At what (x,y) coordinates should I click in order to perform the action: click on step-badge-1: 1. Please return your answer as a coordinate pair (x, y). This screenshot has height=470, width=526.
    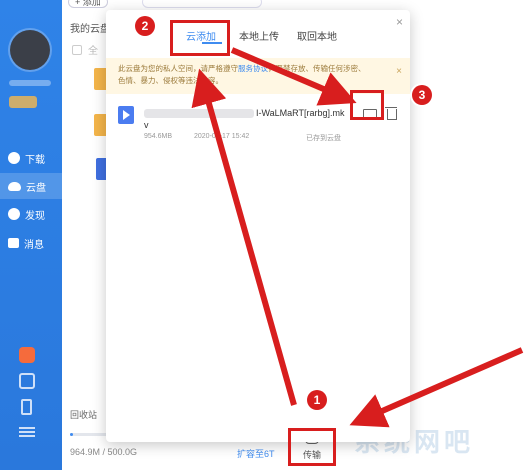
    Looking at the image, I should click on (317, 400).